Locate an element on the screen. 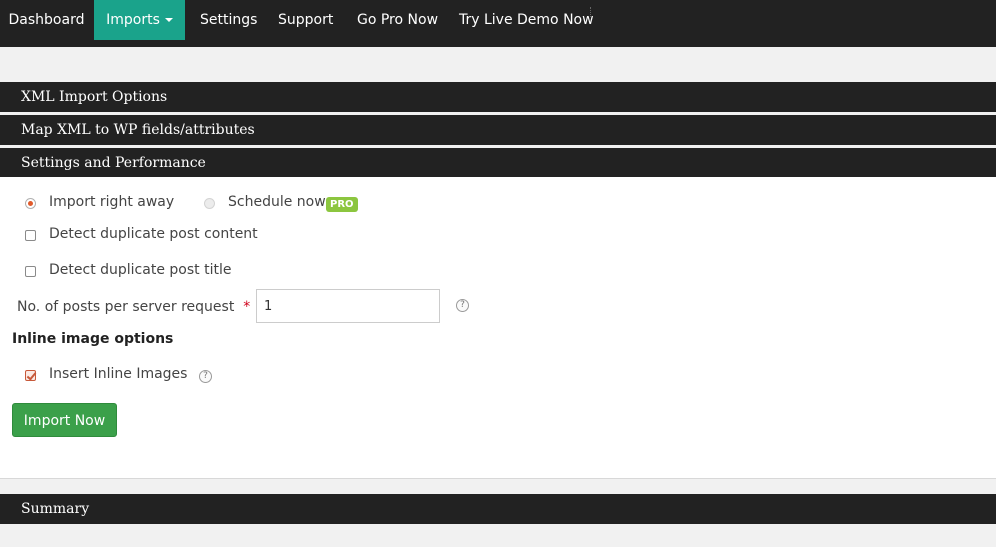 This screenshot has height=547, width=996. nav-item-live-demo: Try Live Demo Now is located at coordinates (526, 20).